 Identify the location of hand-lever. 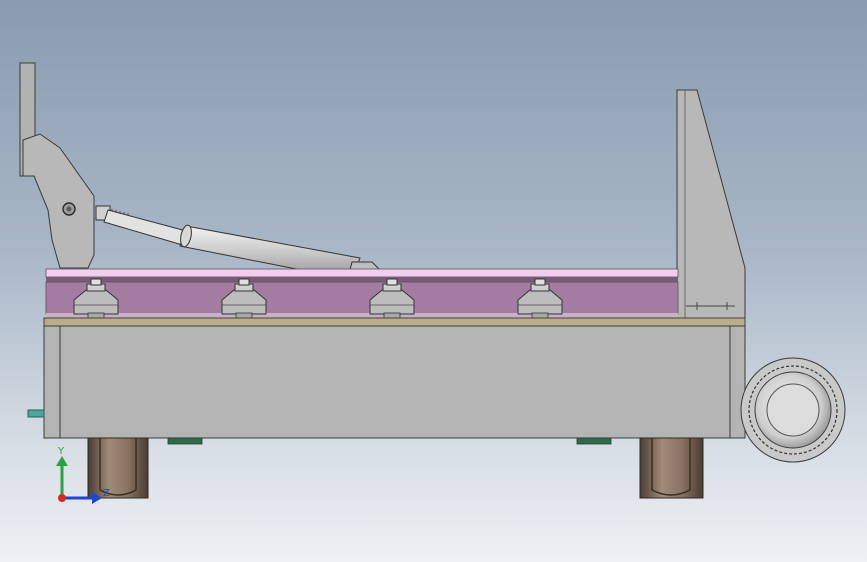
(57, 165).